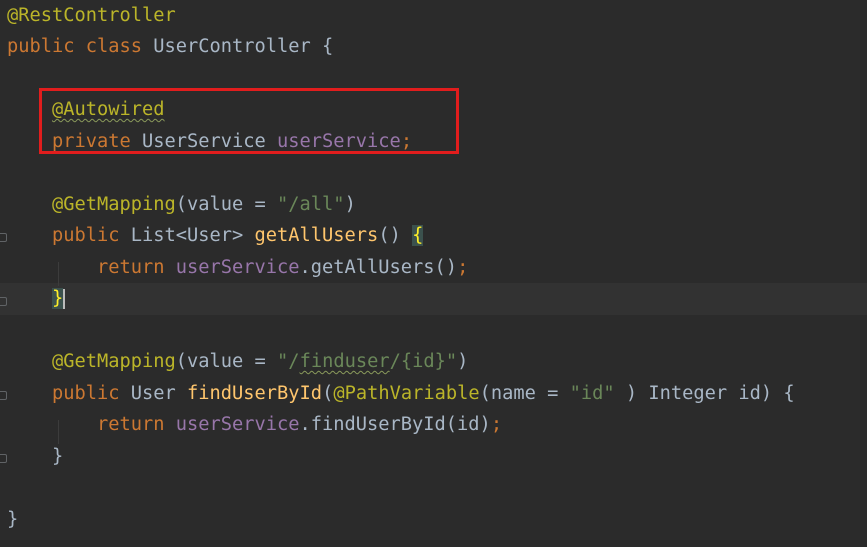 This screenshot has height=547, width=867. I want to click on code-text: return userService.findUserById(id);, so click(254, 425).